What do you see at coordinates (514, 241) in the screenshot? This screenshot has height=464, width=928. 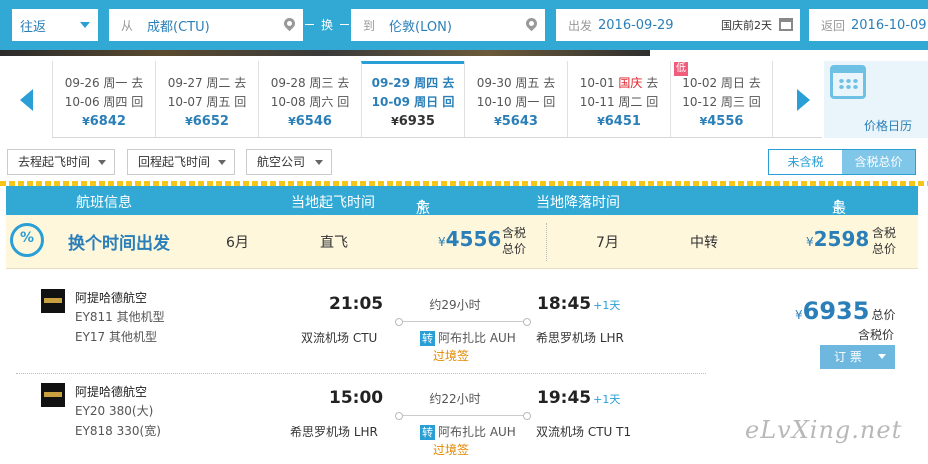 I see `promo-tax-note-1: 含税 总价` at bounding box center [514, 241].